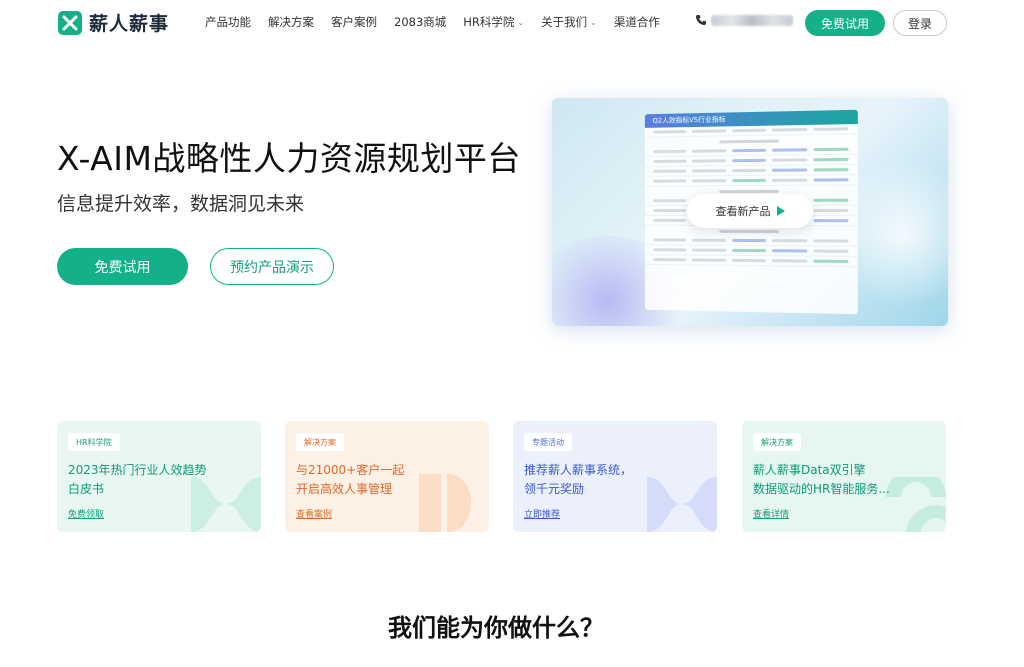  Describe the element at coordinates (781, 211) in the screenshot. I see `play-icon` at that location.